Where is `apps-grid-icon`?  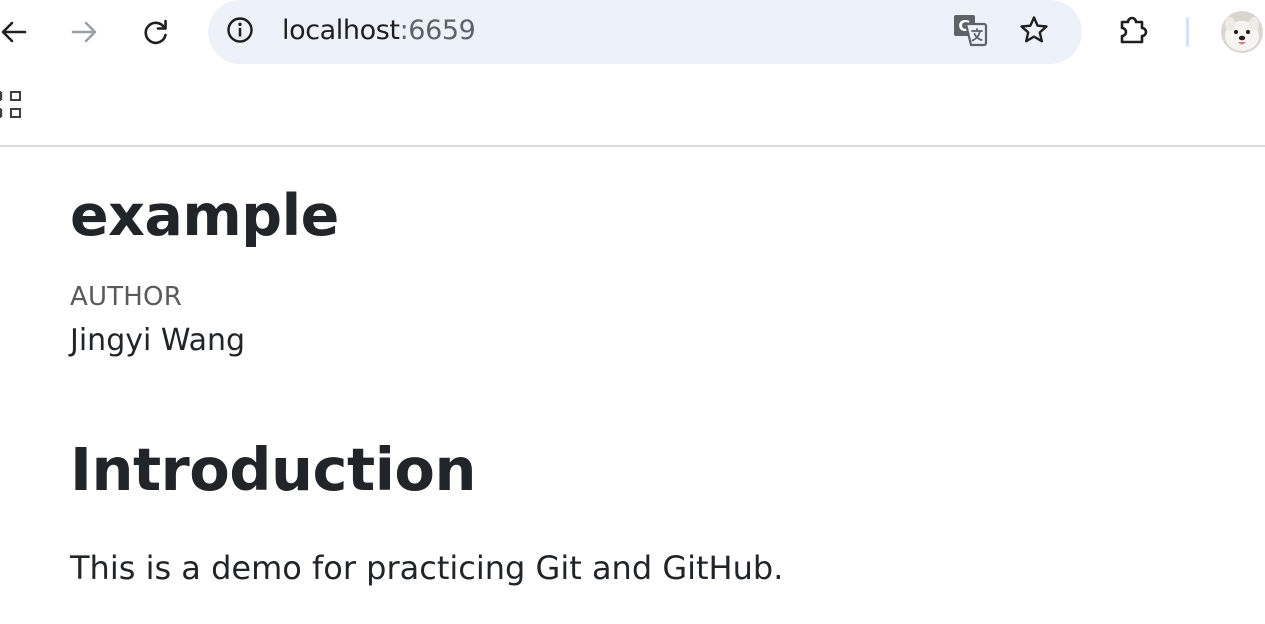
apps-grid-icon is located at coordinates (12, 107).